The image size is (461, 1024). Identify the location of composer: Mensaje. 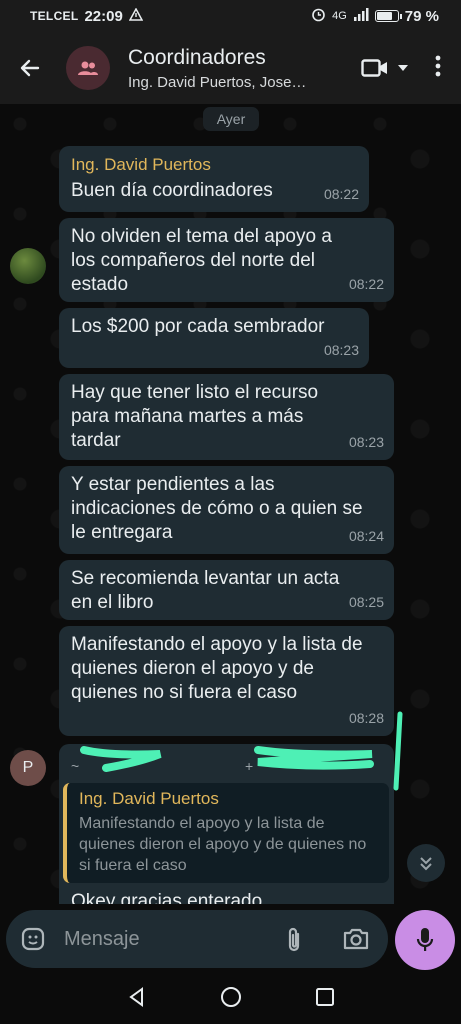
(230, 939).